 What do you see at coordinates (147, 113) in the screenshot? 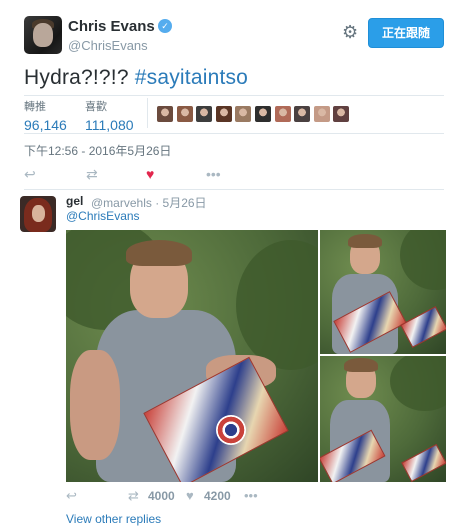
I see `stats-separator` at bounding box center [147, 113].